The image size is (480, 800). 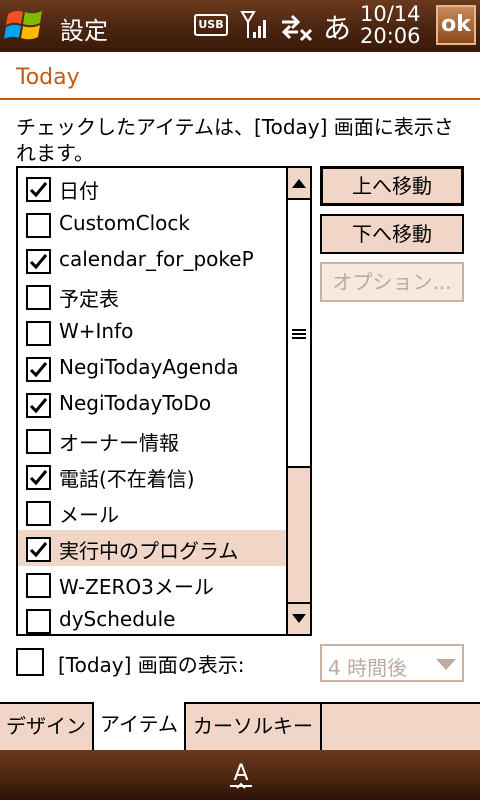 What do you see at coordinates (149, 551) in the screenshot?
I see `list-item-label: 実行中のプログラム` at bounding box center [149, 551].